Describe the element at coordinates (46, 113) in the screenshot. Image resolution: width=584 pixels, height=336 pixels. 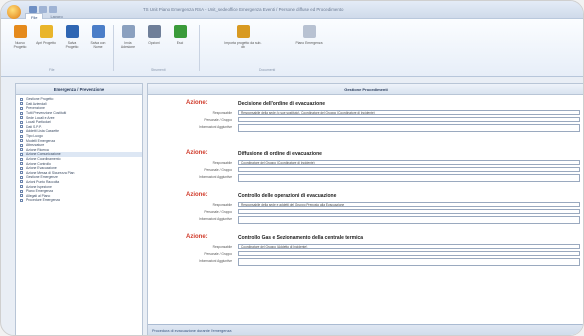
I see `tree-item-label: Tutti Prevenzione Costituiti` at that location.